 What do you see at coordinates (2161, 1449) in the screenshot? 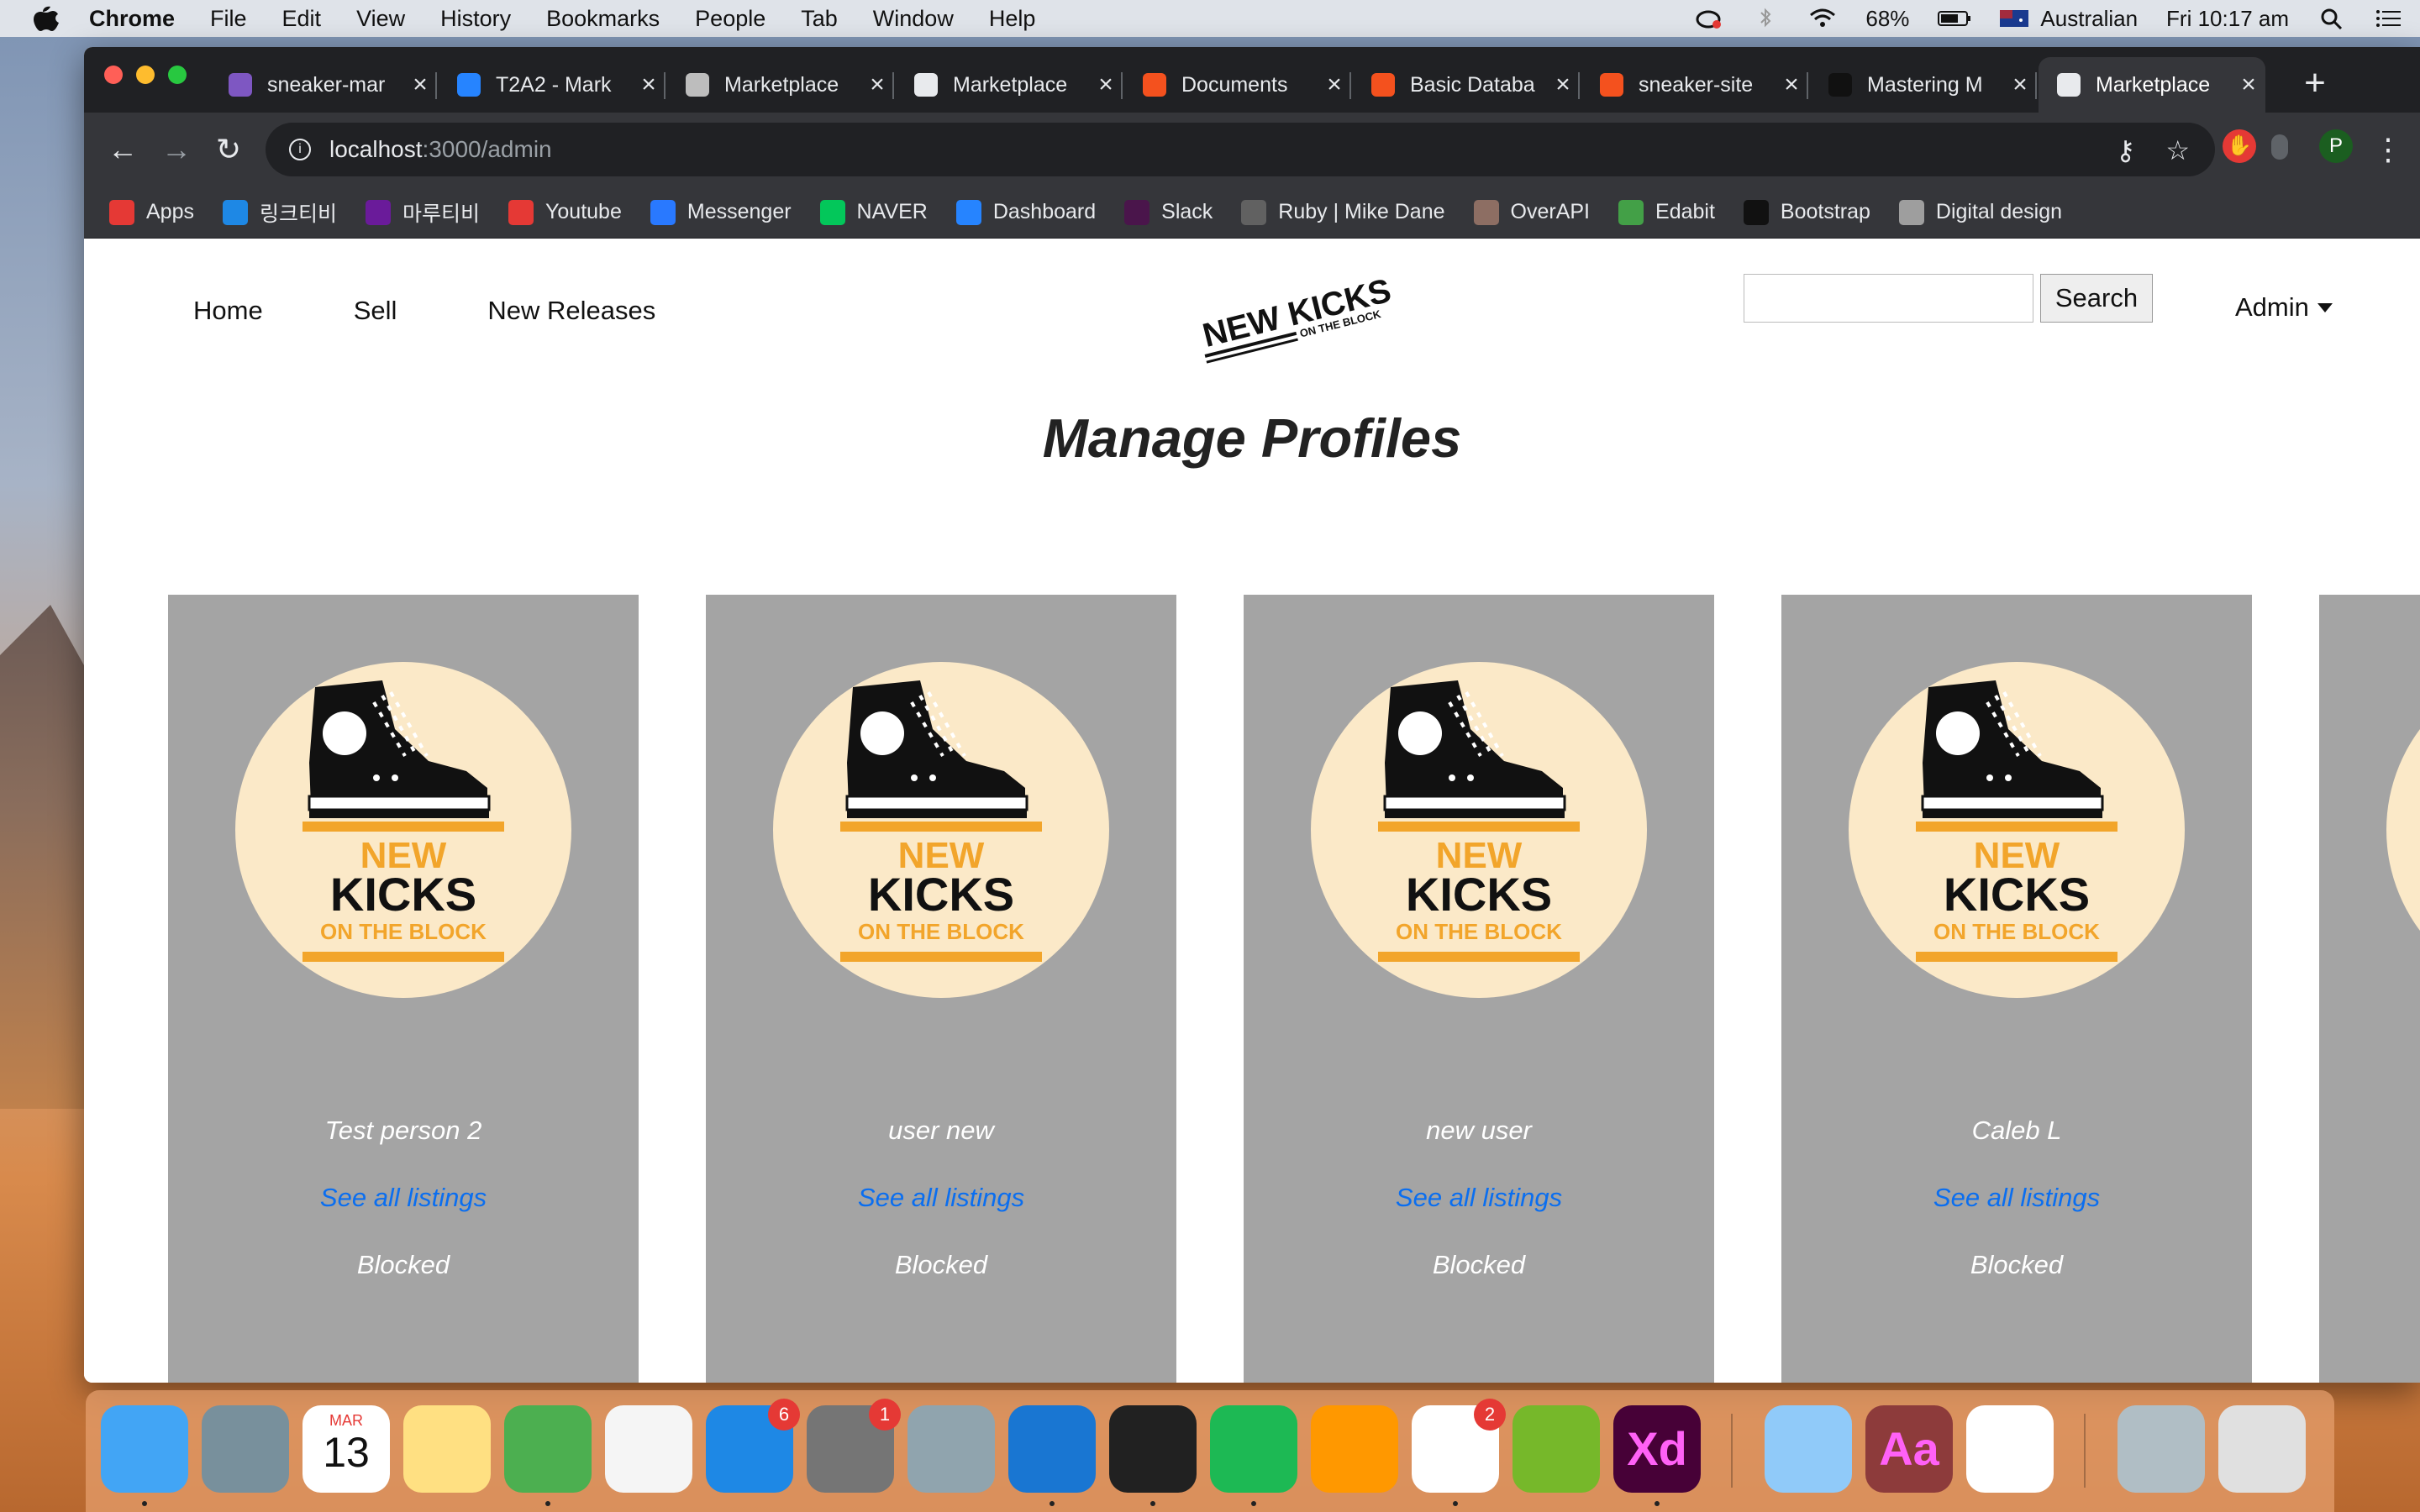
I see `downloads-stack-icon` at bounding box center [2161, 1449].